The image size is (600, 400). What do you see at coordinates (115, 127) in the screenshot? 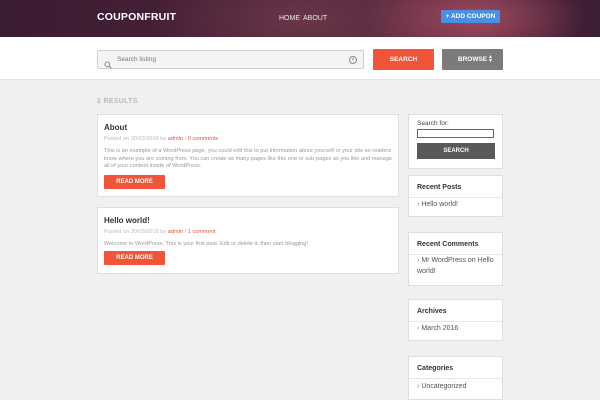
I see `post-title: About` at bounding box center [115, 127].